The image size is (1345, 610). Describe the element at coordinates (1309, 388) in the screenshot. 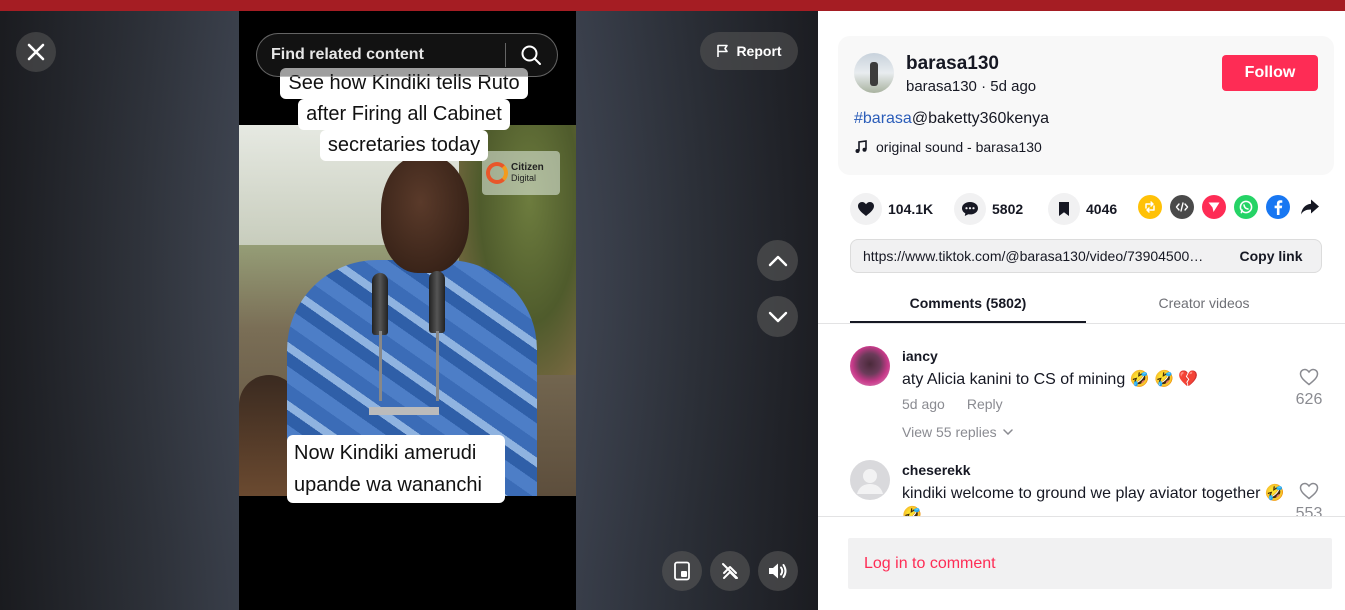

I see `comment-like-button: 626` at that location.